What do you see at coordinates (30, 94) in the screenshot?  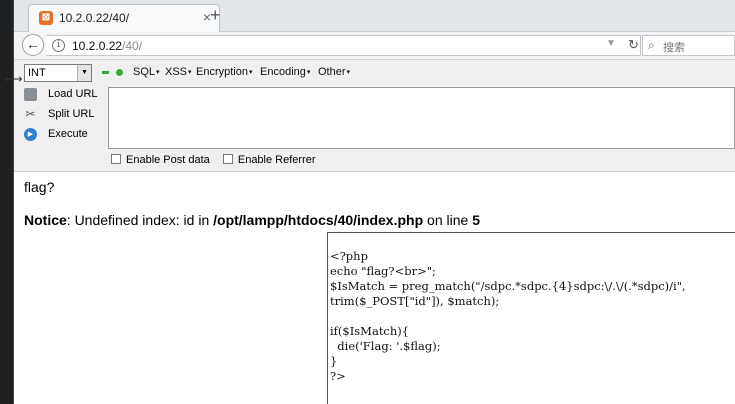 I see `load-url-icon` at bounding box center [30, 94].